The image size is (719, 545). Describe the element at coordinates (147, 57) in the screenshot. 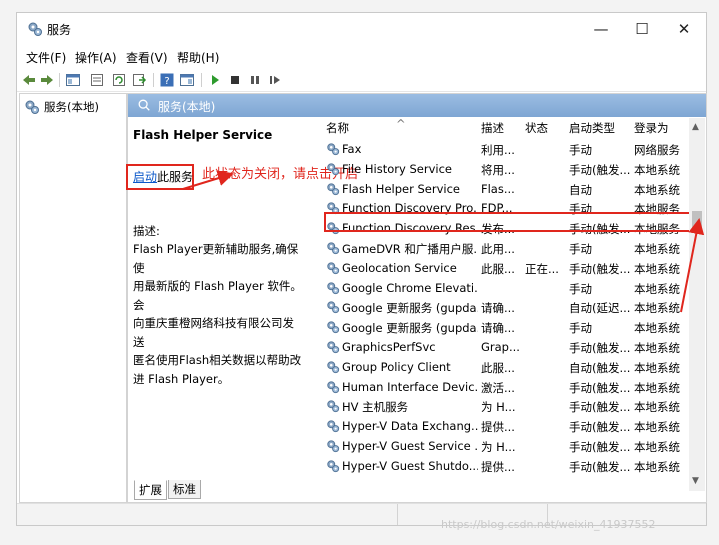

I see `menu-view: 查看(V)` at that location.